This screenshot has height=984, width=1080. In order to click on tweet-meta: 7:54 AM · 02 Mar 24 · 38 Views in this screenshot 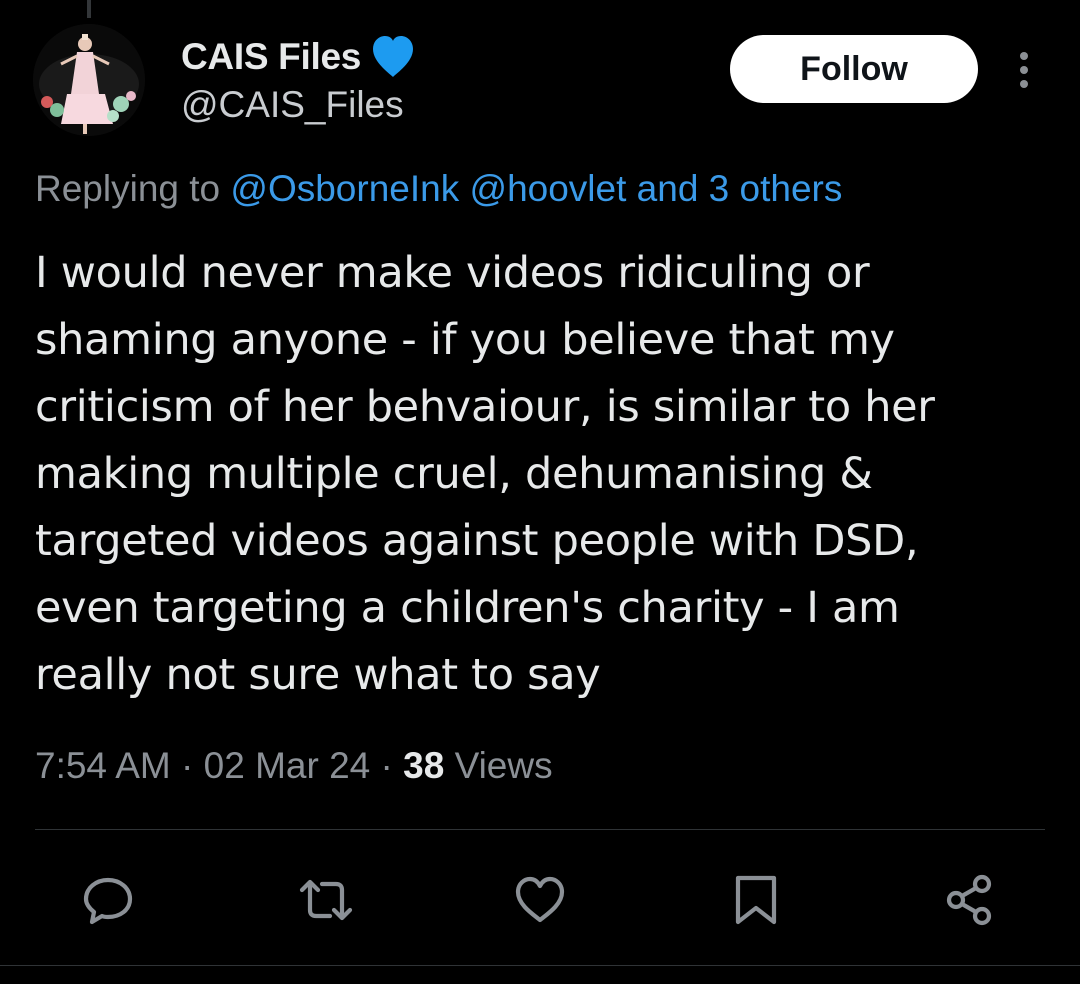, I will do `click(294, 766)`.